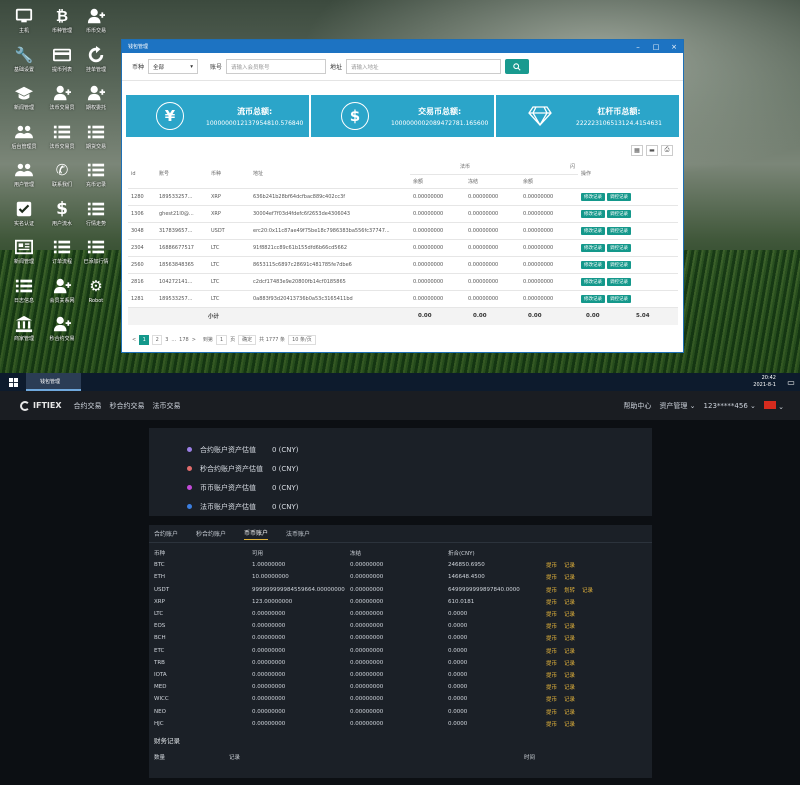 This screenshot has height=785, width=800. Describe the element at coordinates (96, 180) in the screenshot. I see `desktop-icon: 充币记录` at that location.